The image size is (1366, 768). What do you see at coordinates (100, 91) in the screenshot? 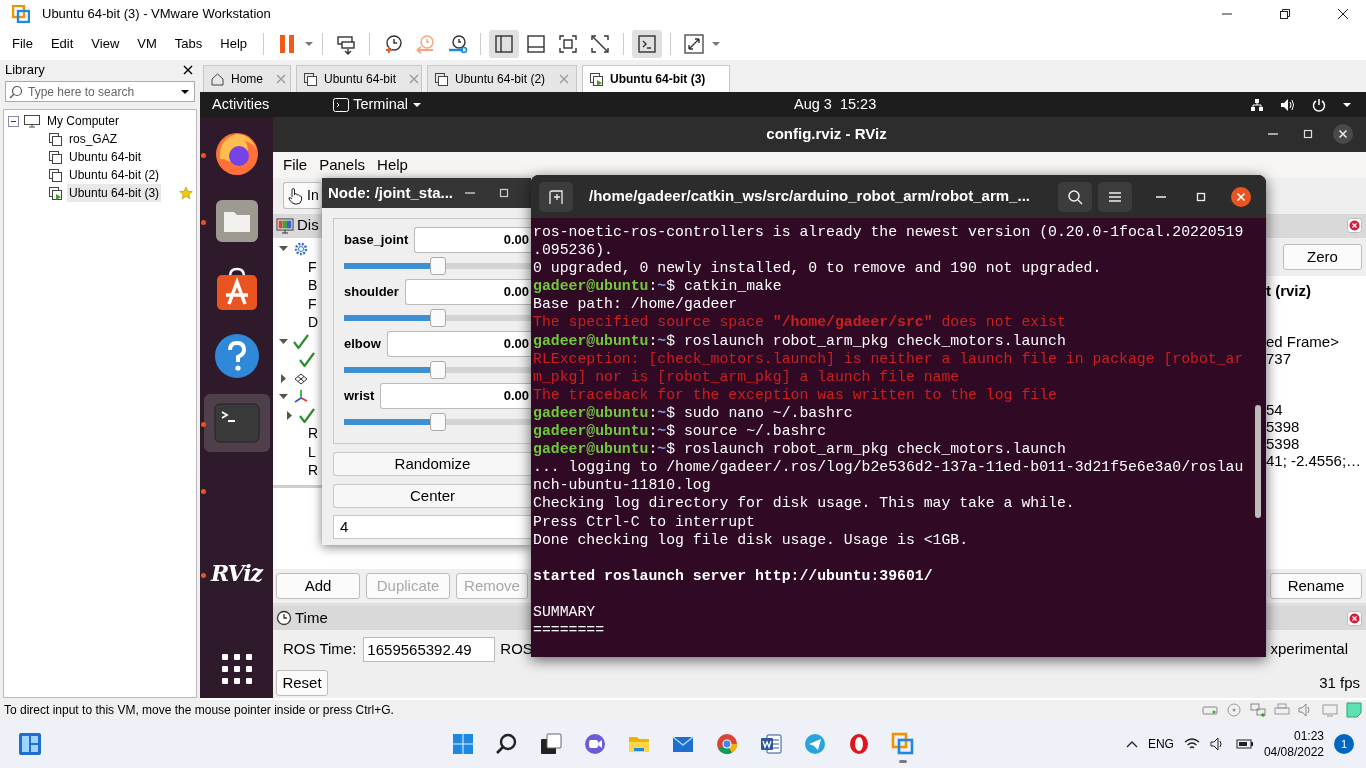
I see `search-field: Type here to search` at bounding box center [100, 91].